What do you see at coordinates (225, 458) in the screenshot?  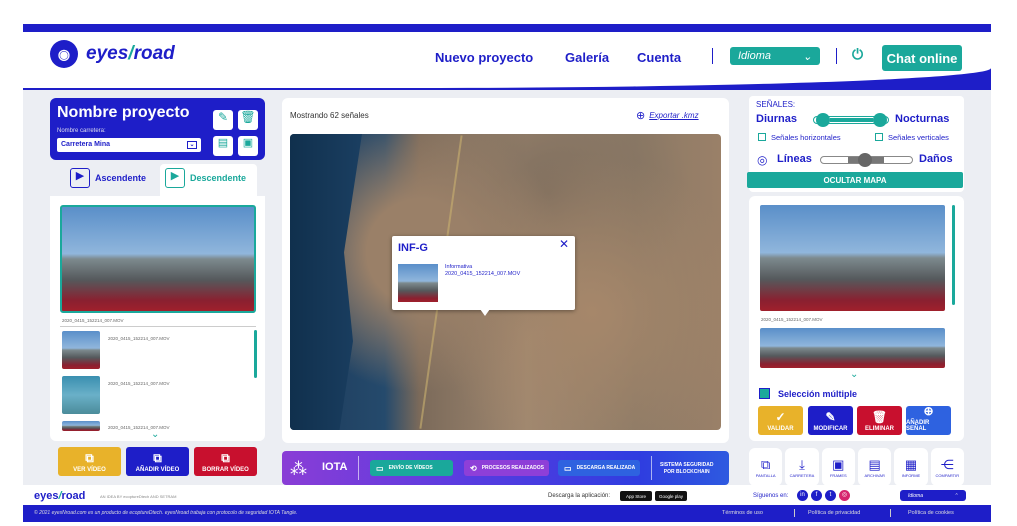 I see `video-delete-icon: ⧉` at bounding box center [225, 458].